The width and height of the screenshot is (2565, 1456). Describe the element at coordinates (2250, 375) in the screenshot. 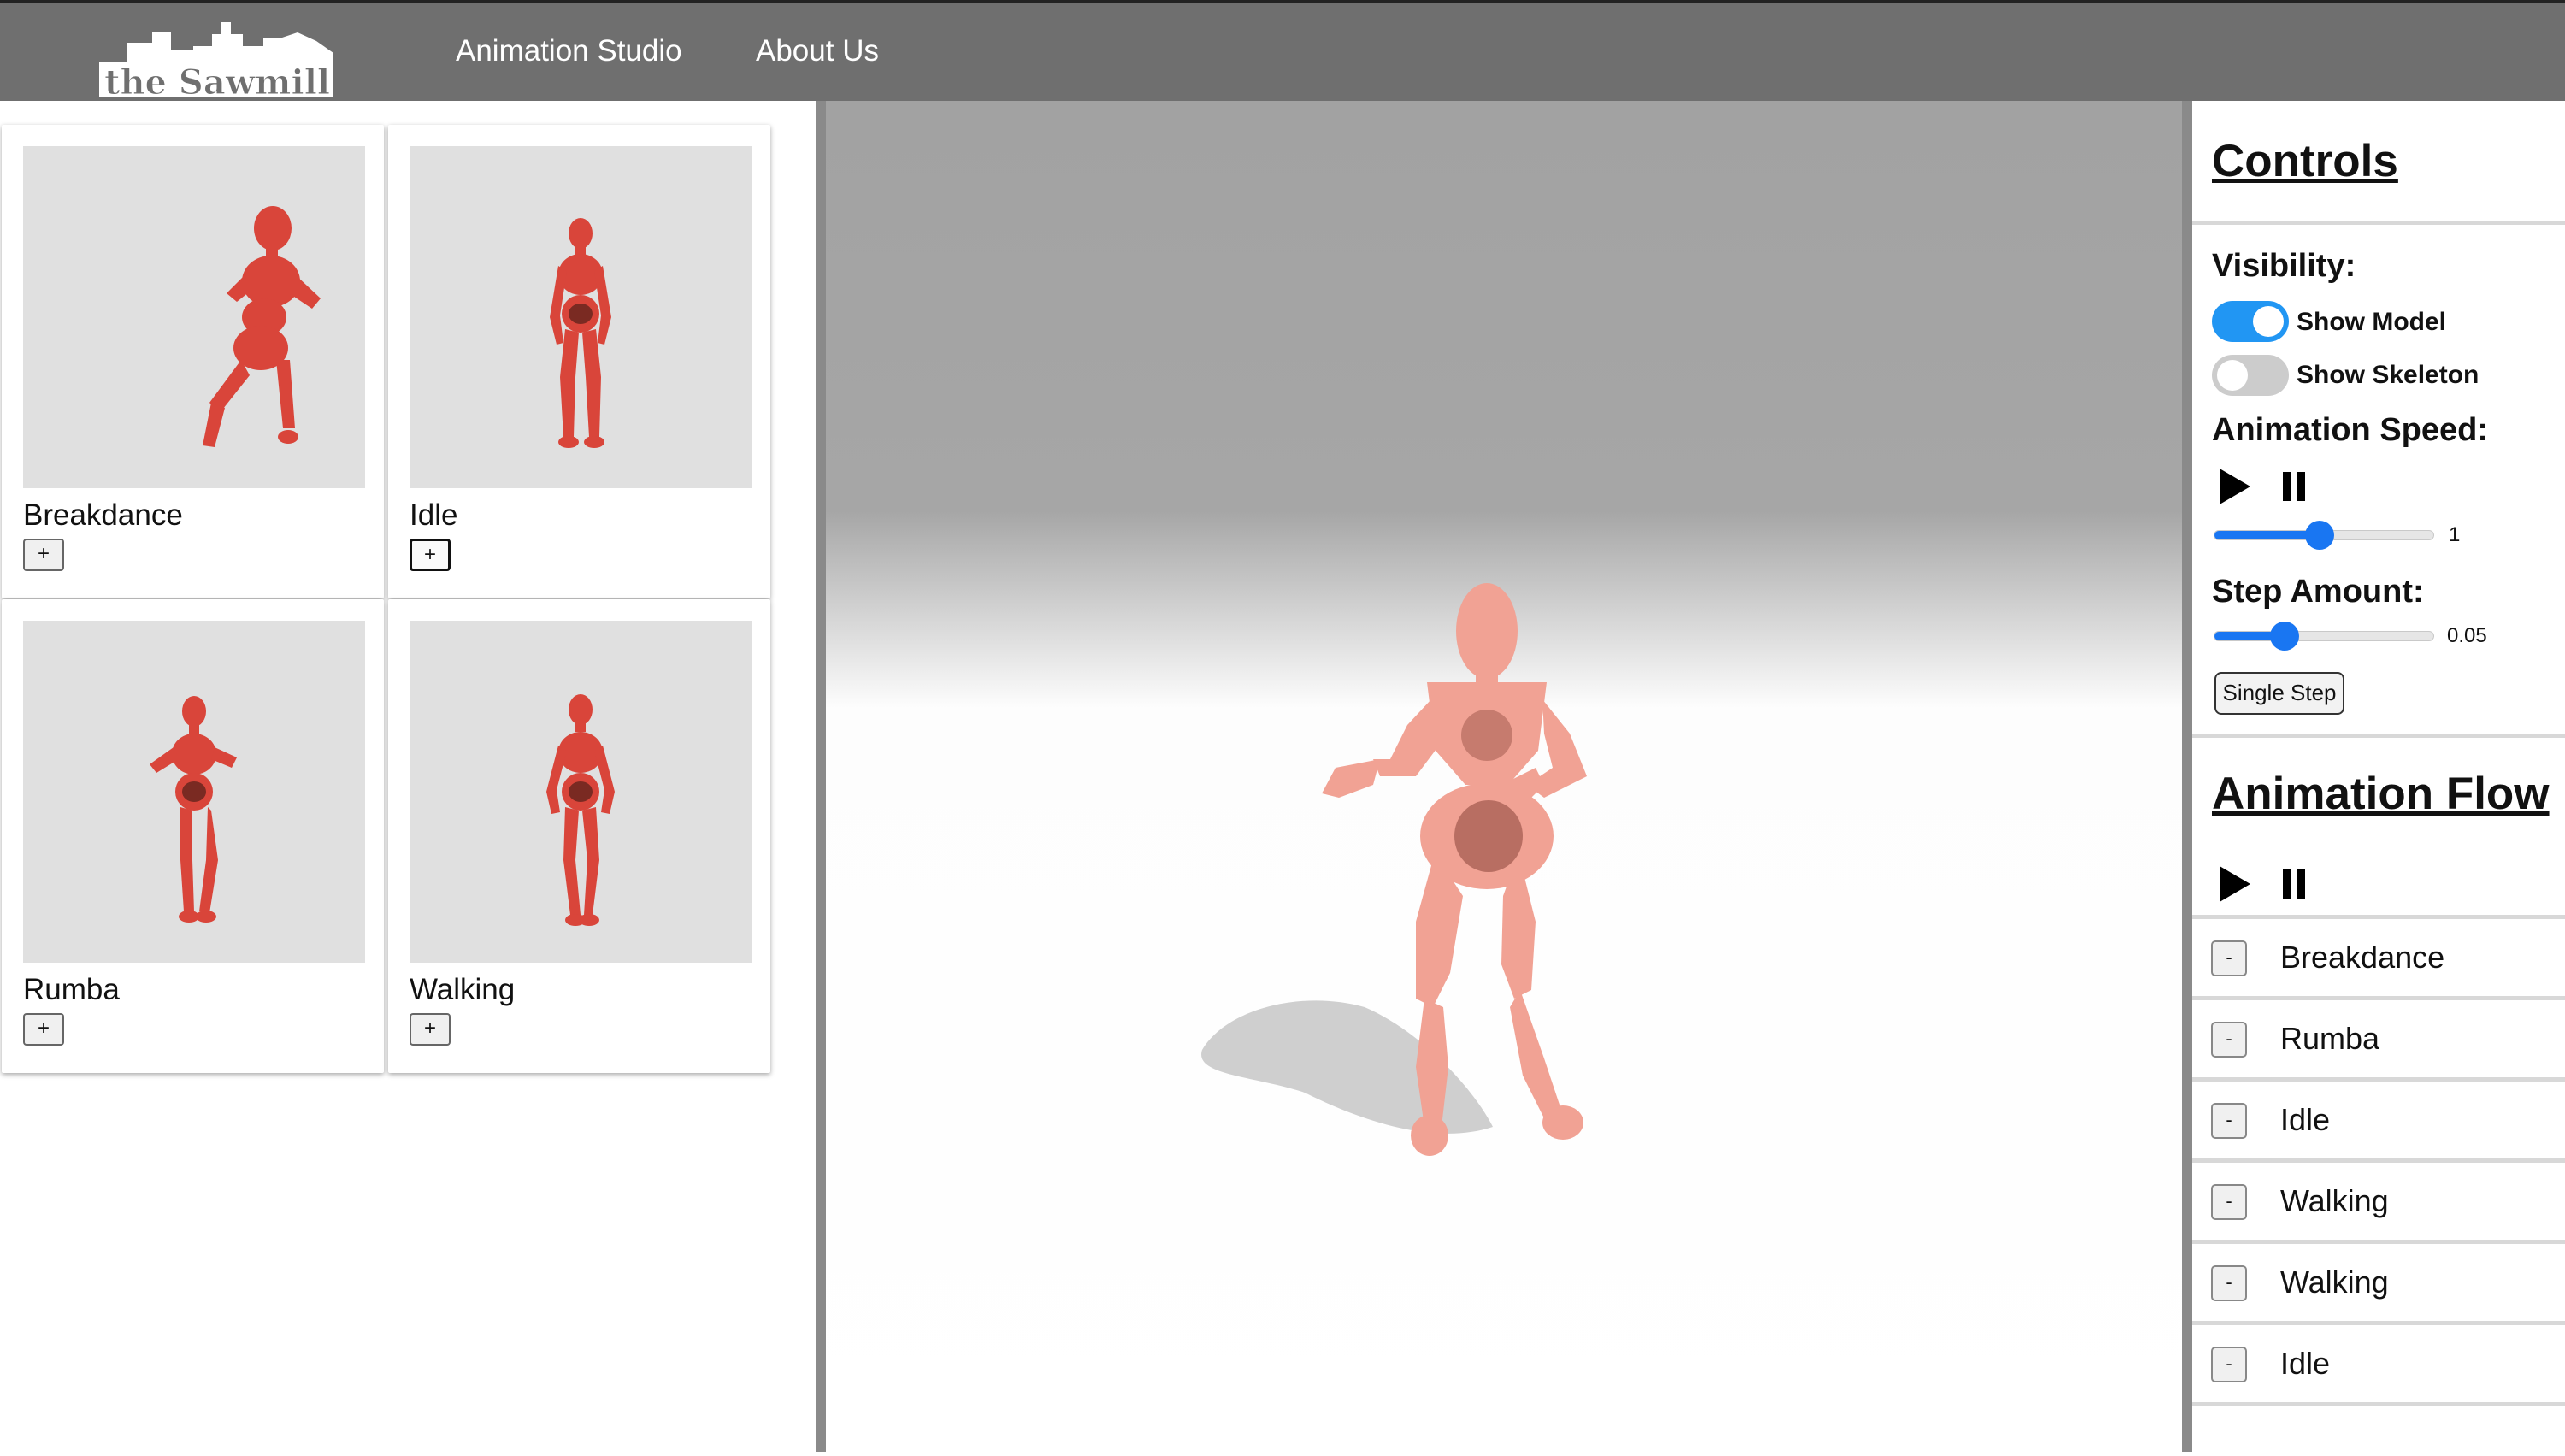

I see `show-skeleton-toggle` at that location.